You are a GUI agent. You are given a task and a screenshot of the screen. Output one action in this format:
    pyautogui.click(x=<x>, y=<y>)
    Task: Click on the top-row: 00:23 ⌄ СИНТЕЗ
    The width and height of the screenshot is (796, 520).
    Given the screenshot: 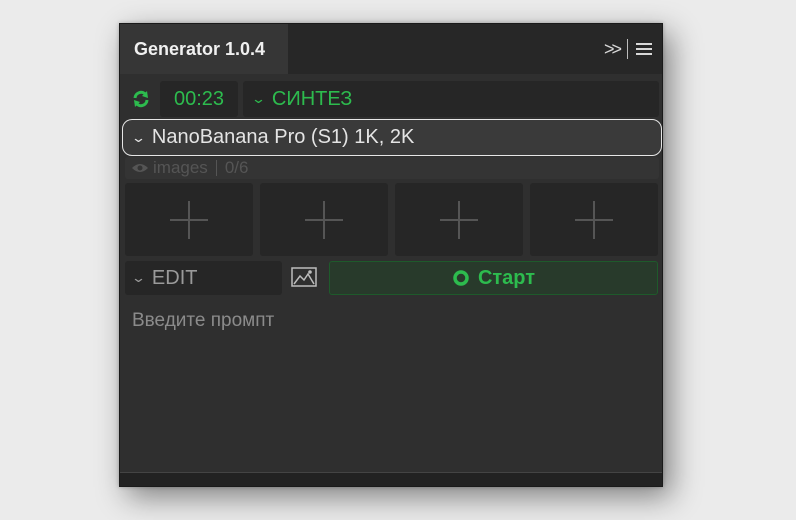 What is the action you would take?
    pyautogui.click(x=391, y=99)
    